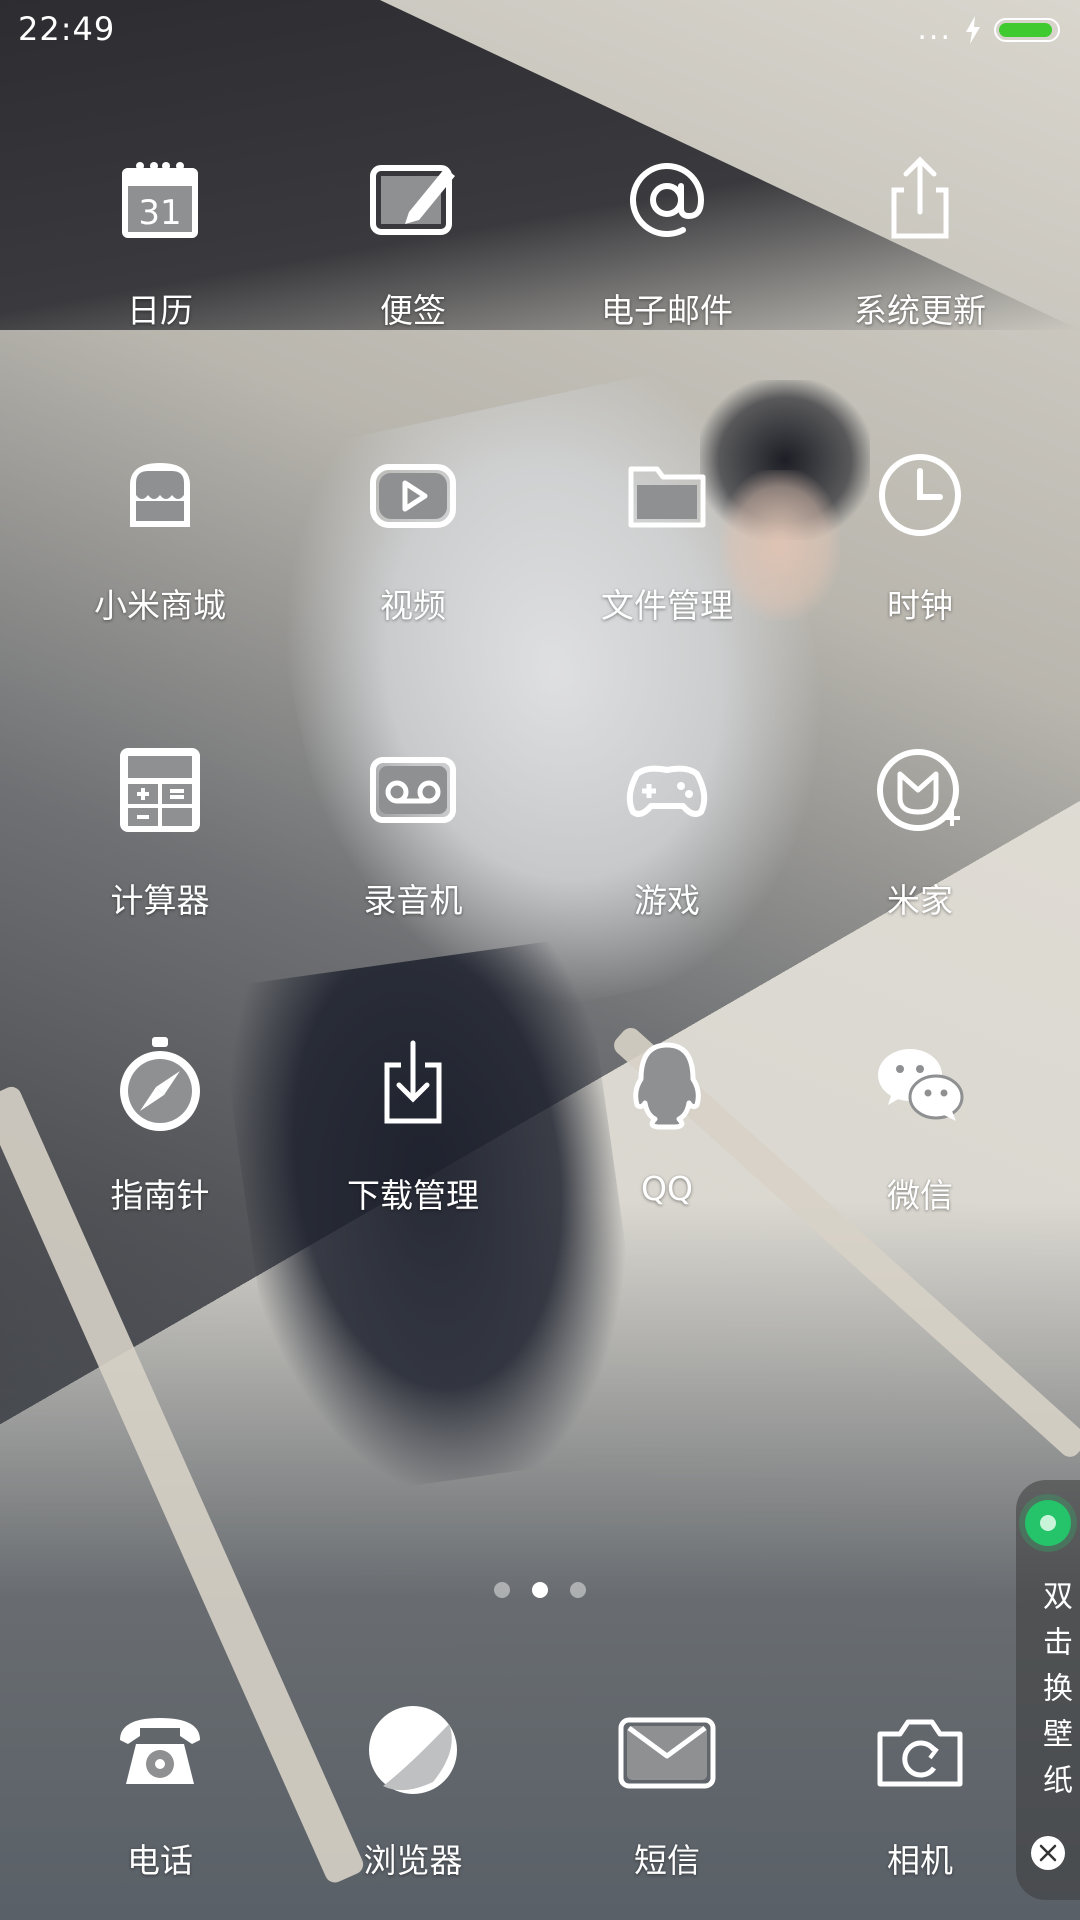  What do you see at coordinates (920, 1150) in the screenshot?
I see `app-wechat: 微信` at bounding box center [920, 1150].